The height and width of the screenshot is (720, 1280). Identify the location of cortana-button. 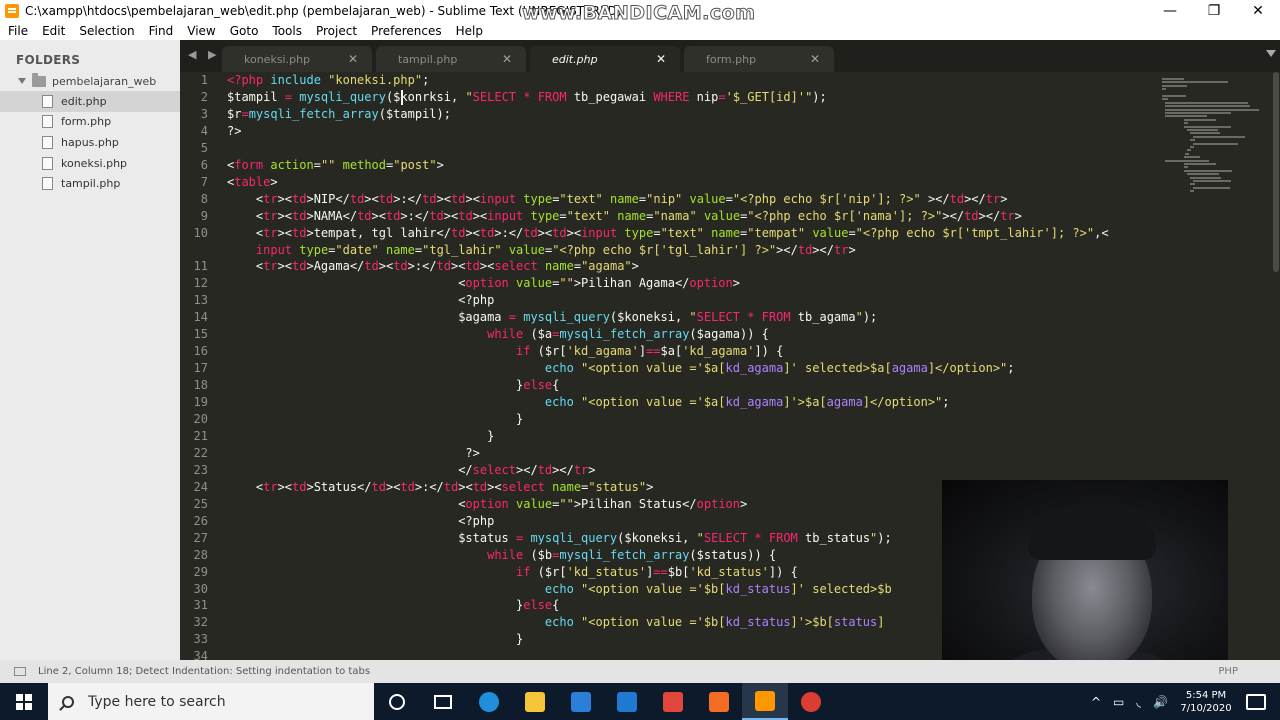
(397, 701).